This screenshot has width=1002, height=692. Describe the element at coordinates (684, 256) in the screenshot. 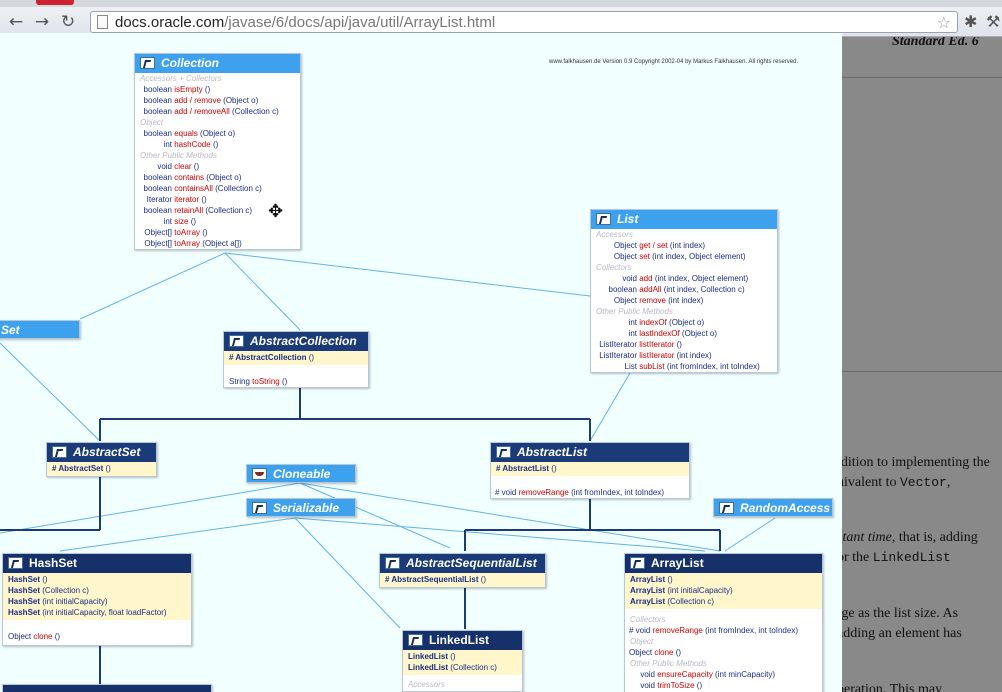

I see `method-row: Object set (int index, Object element)` at that location.